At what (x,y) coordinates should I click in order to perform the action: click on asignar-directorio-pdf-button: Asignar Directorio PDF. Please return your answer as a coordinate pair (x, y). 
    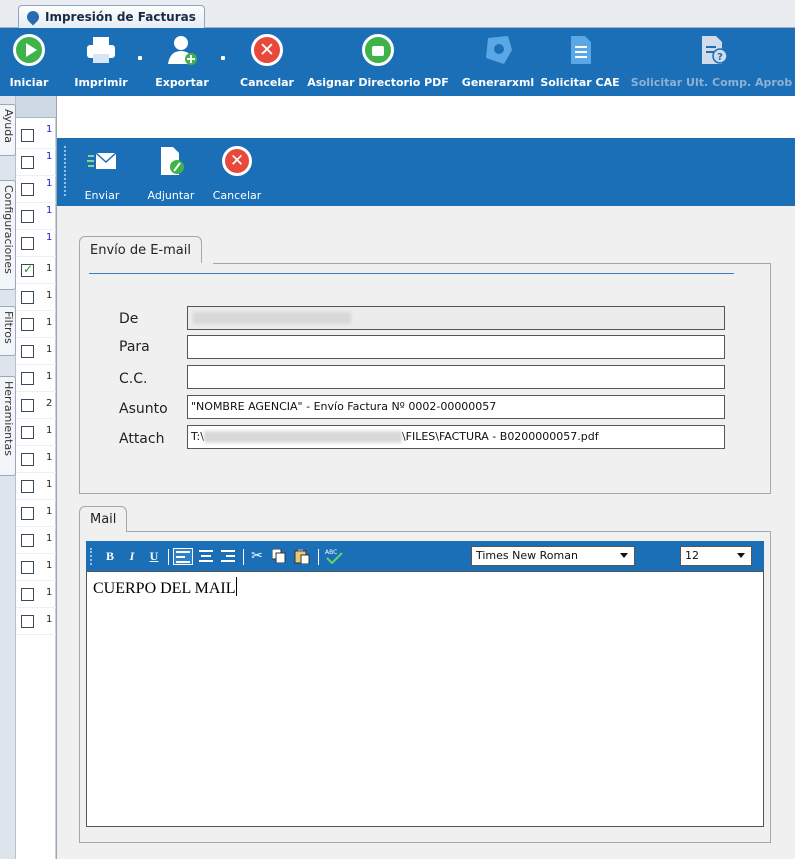
    Looking at the image, I should click on (378, 62).